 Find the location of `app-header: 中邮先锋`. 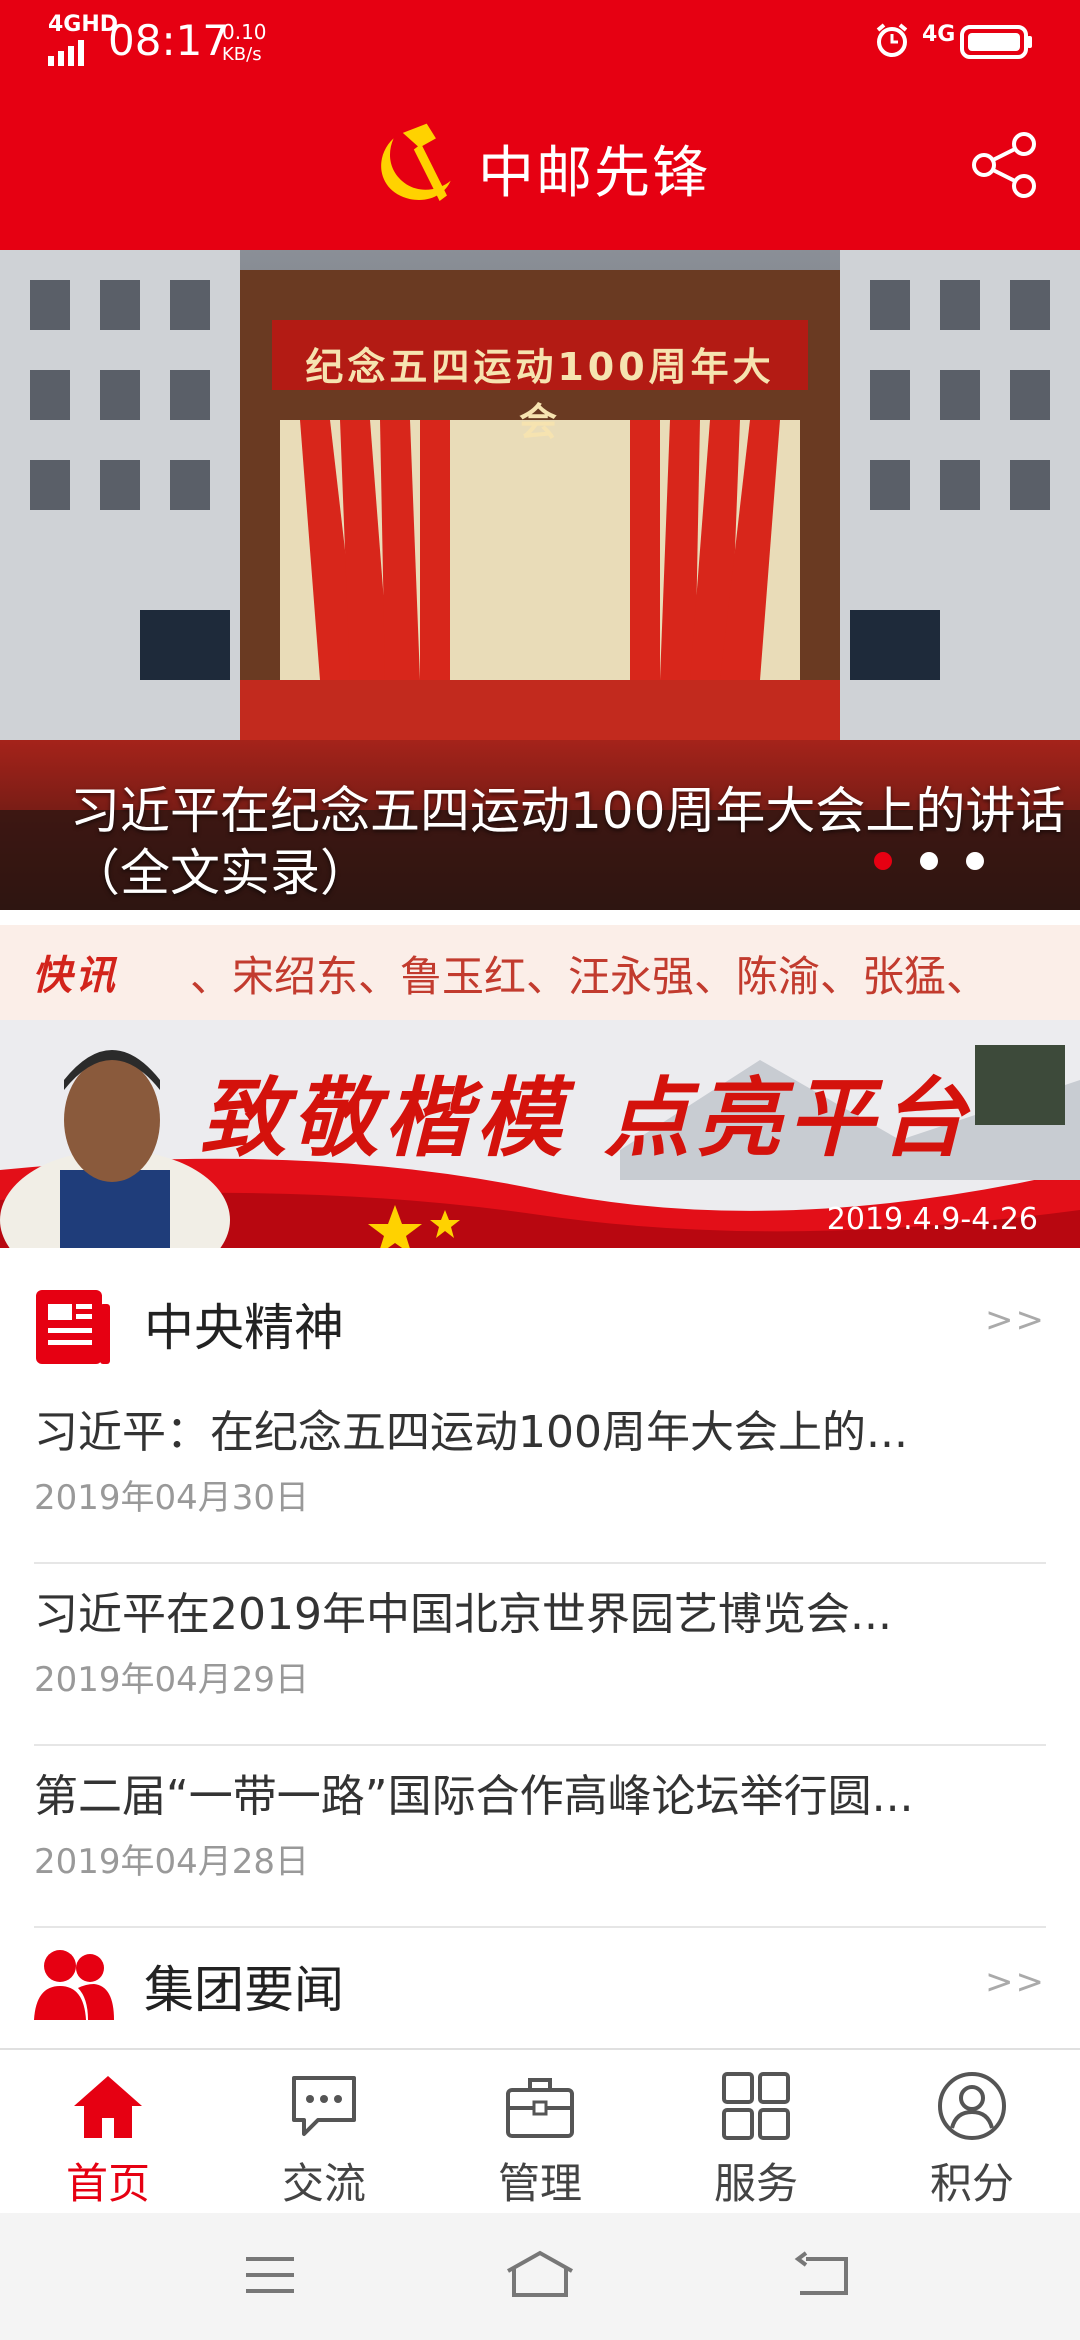

app-header: 中邮先锋 is located at coordinates (540, 165).